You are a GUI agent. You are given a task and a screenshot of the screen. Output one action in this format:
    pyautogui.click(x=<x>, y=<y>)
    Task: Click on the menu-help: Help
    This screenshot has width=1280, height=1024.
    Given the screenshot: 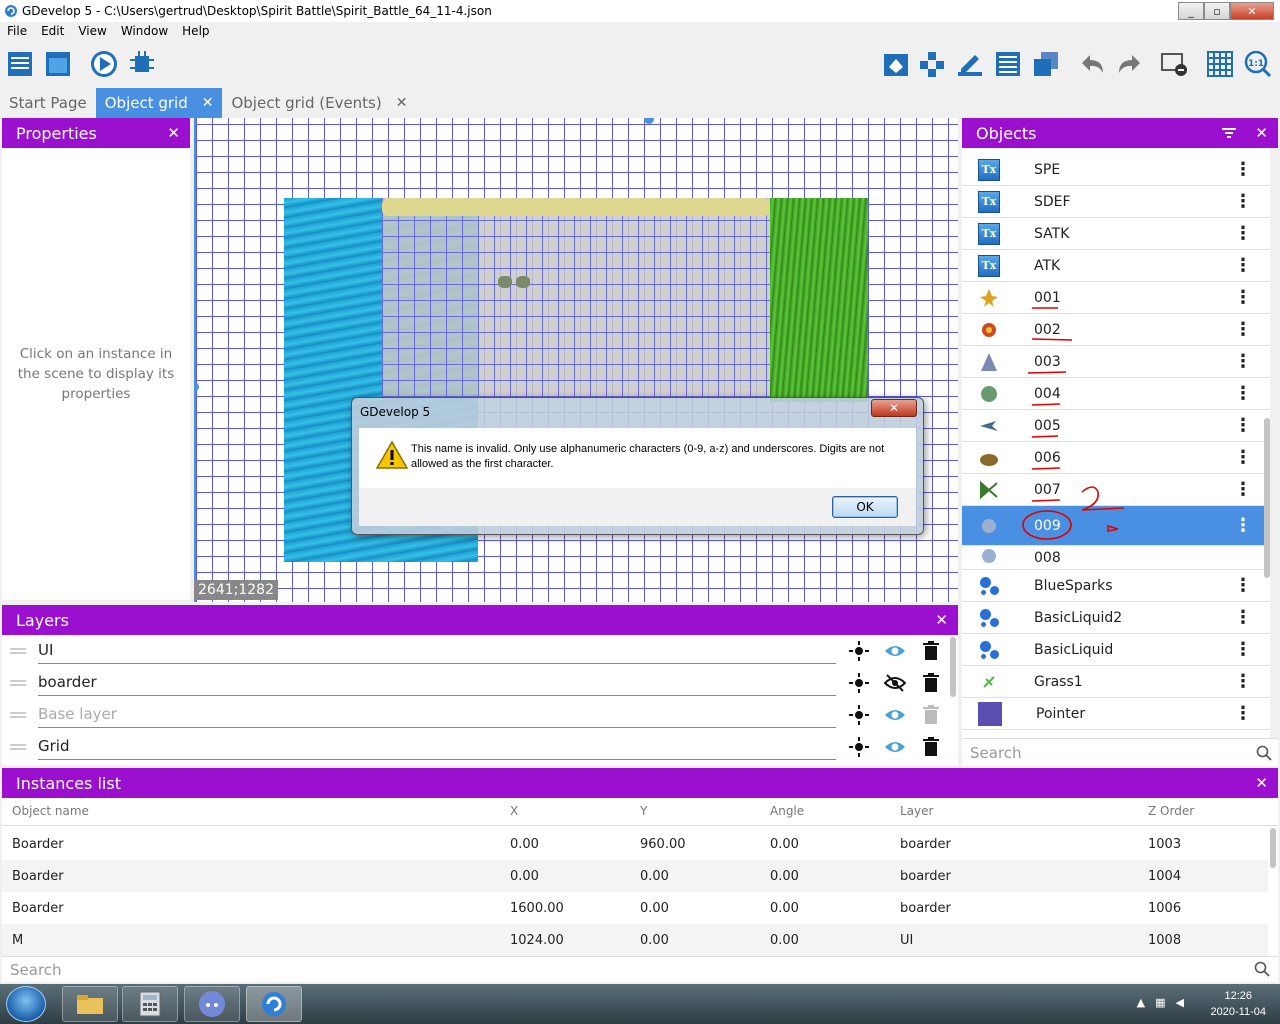 What is the action you would take?
    pyautogui.click(x=195, y=32)
    